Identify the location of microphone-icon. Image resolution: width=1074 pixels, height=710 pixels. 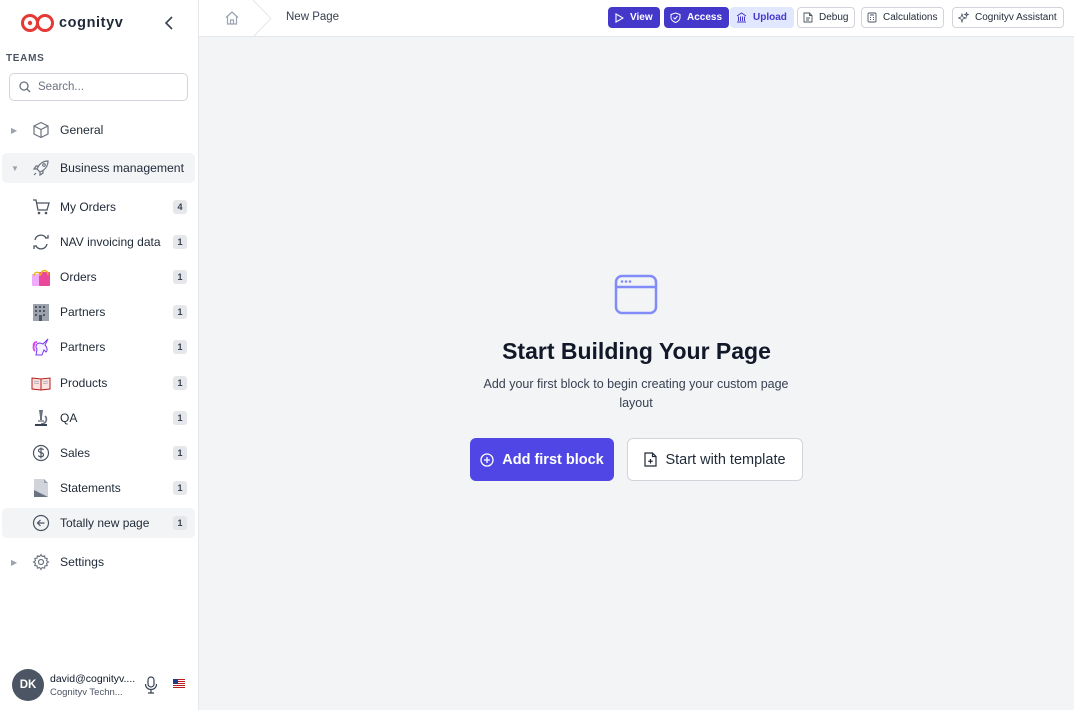
(151, 685).